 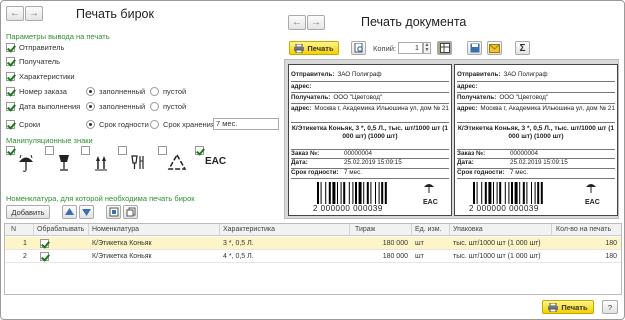 I want to click on sign-eac-checkbox, so click(x=199, y=150).